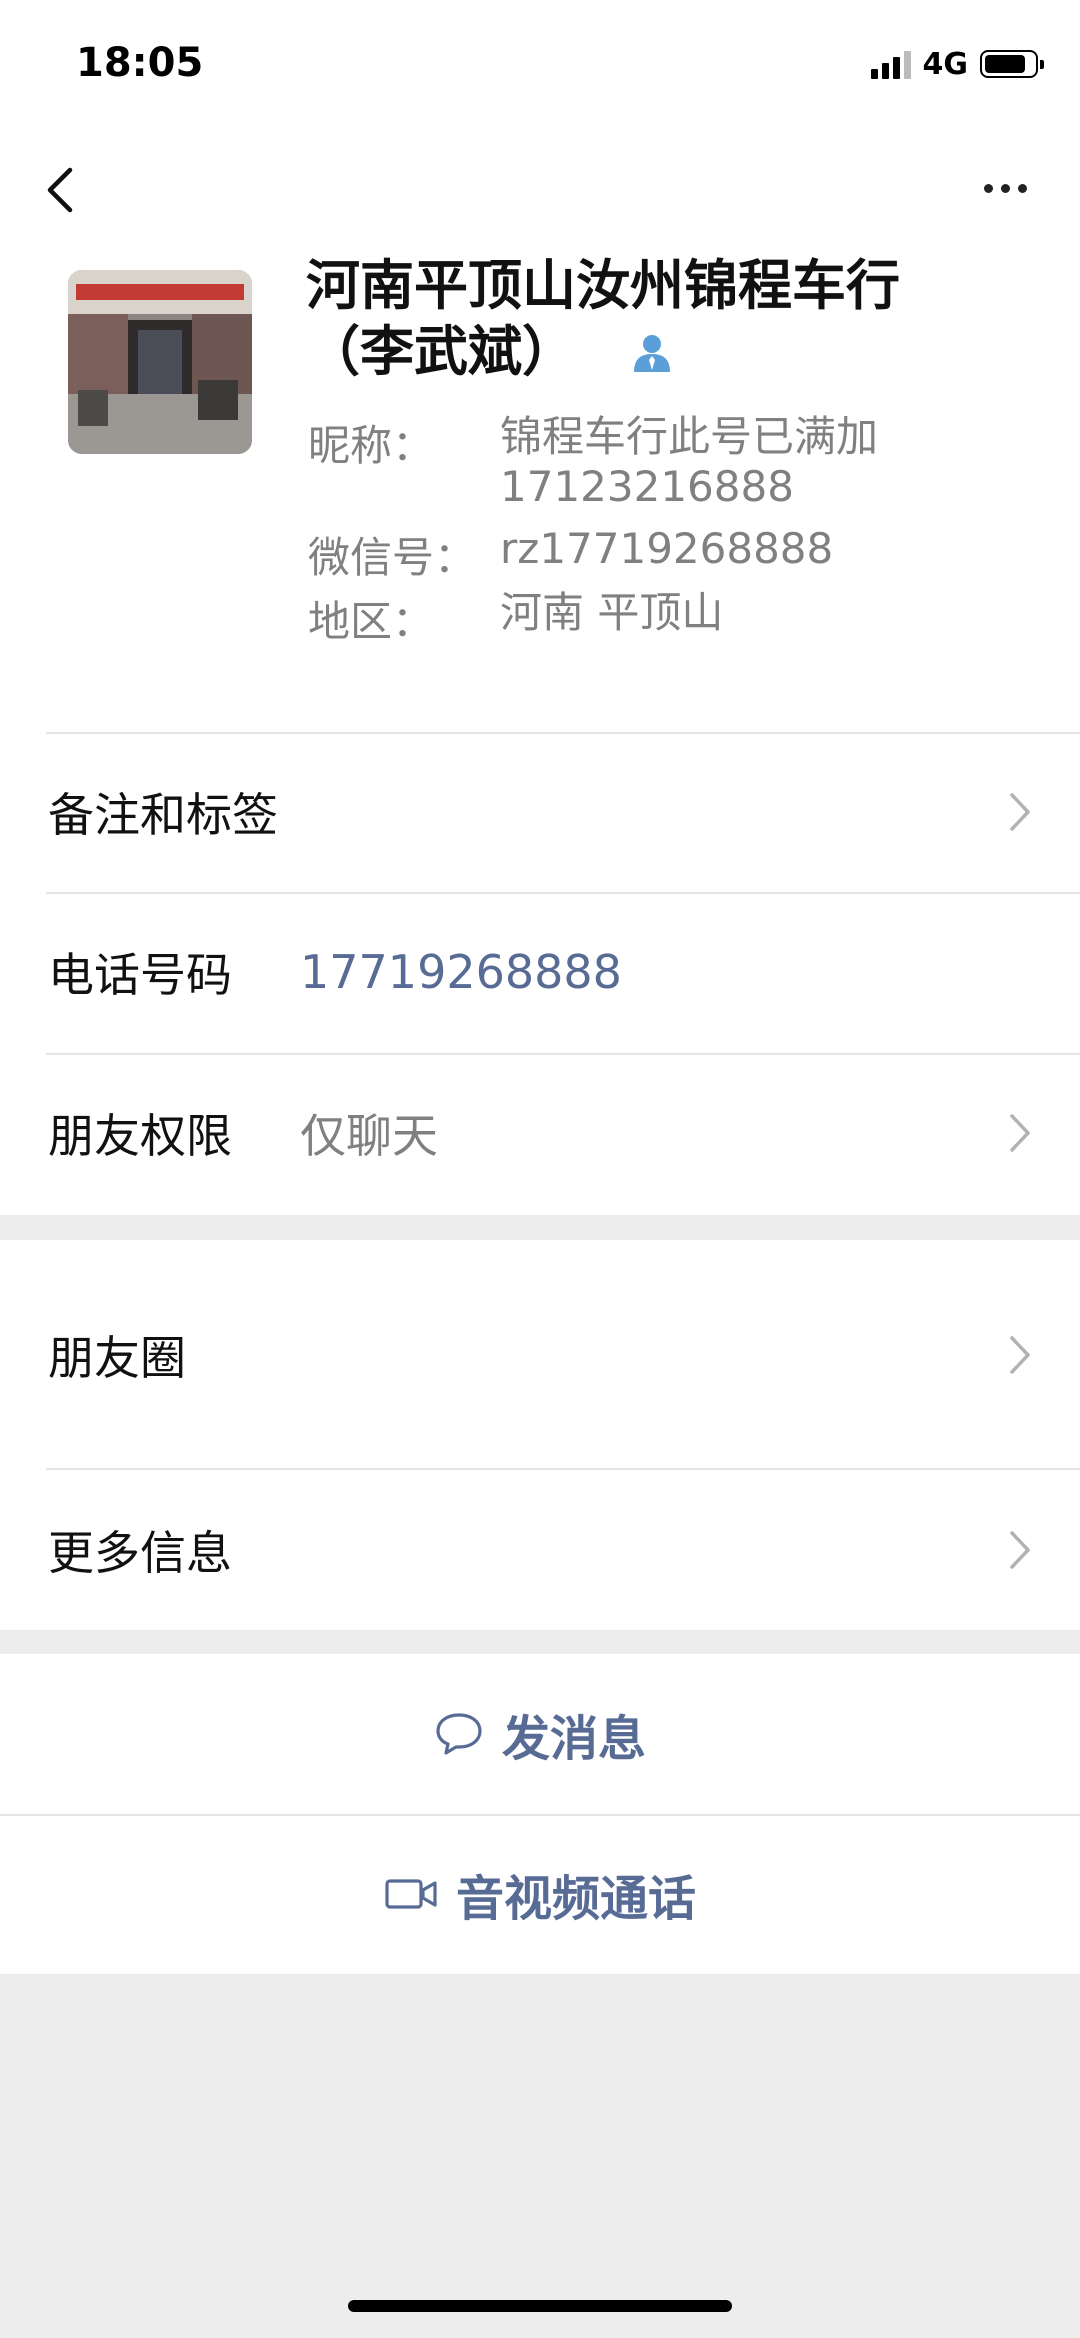 Image resolution: width=1080 pixels, height=2338 pixels. What do you see at coordinates (392, 557) in the screenshot?
I see `wechat-id-label: 微信号：` at bounding box center [392, 557].